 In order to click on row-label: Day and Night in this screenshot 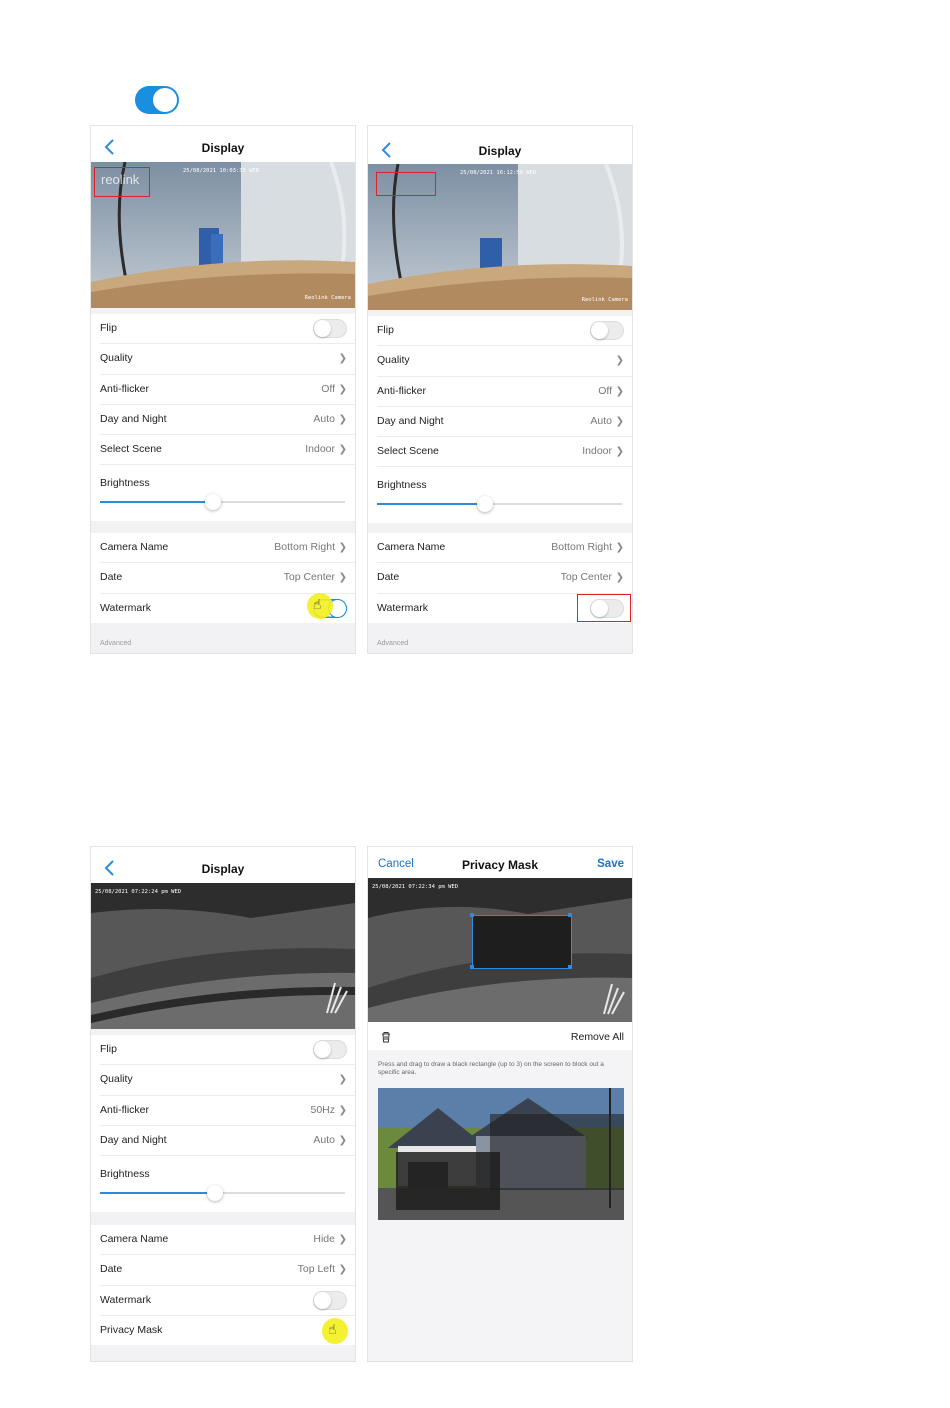, I will do `click(410, 420)`.